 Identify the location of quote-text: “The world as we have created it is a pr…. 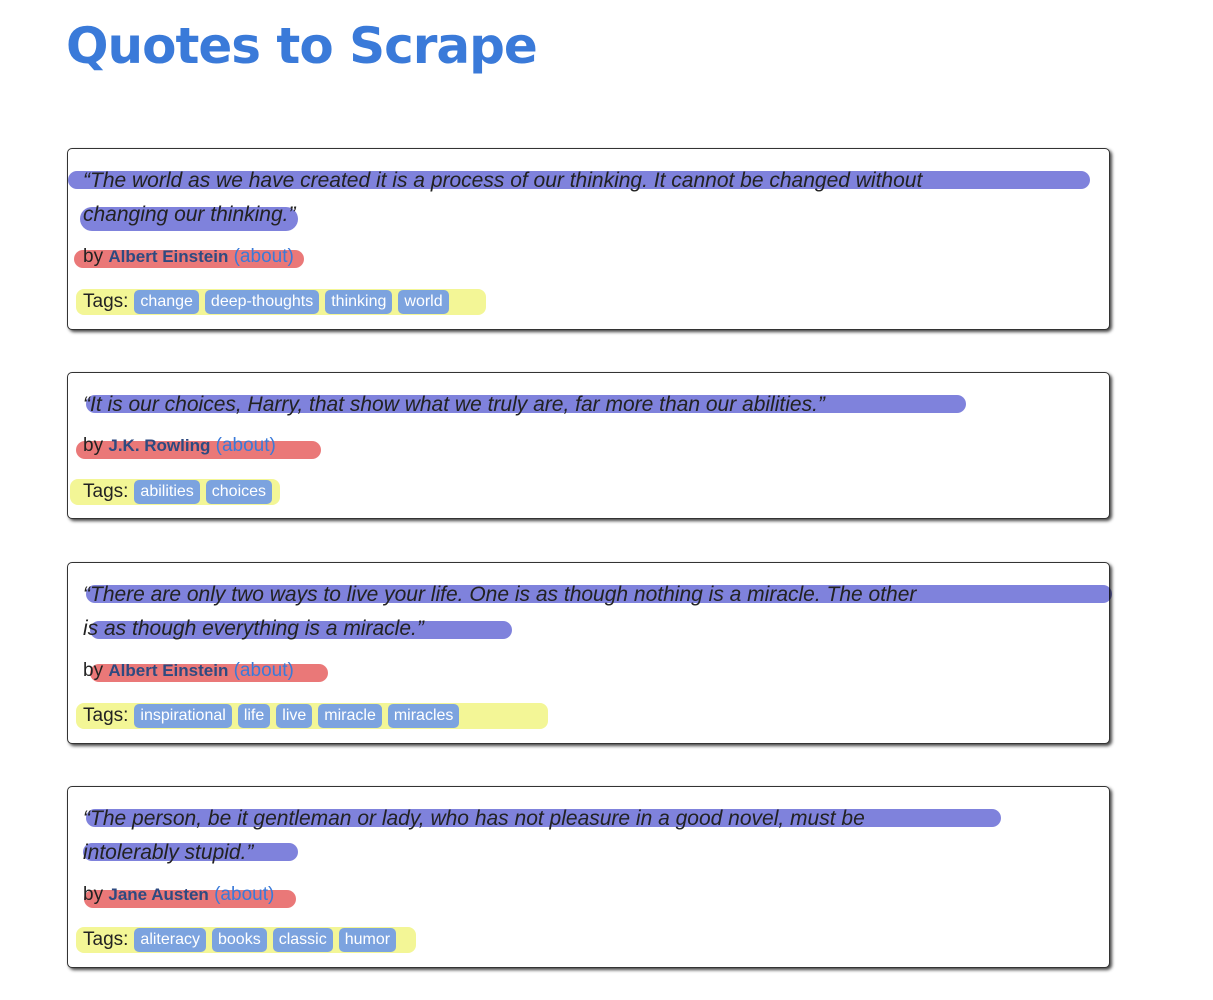
(590, 198).